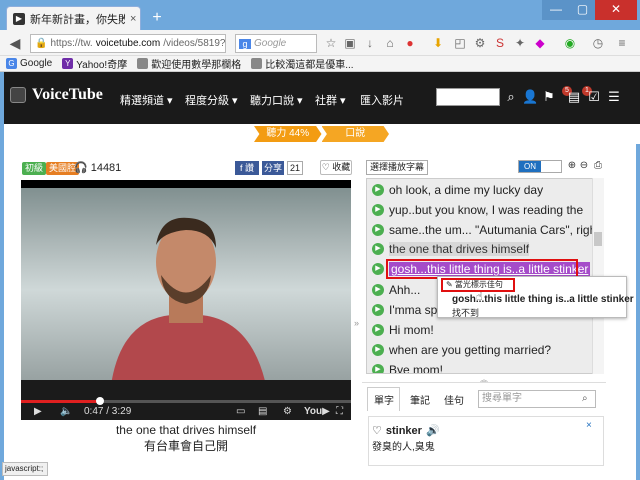 The width and height of the screenshot is (640, 480). Describe the element at coordinates (146, 100) in the screenshot. I see `nav-channels: 精選頻道 ▾` at that location.